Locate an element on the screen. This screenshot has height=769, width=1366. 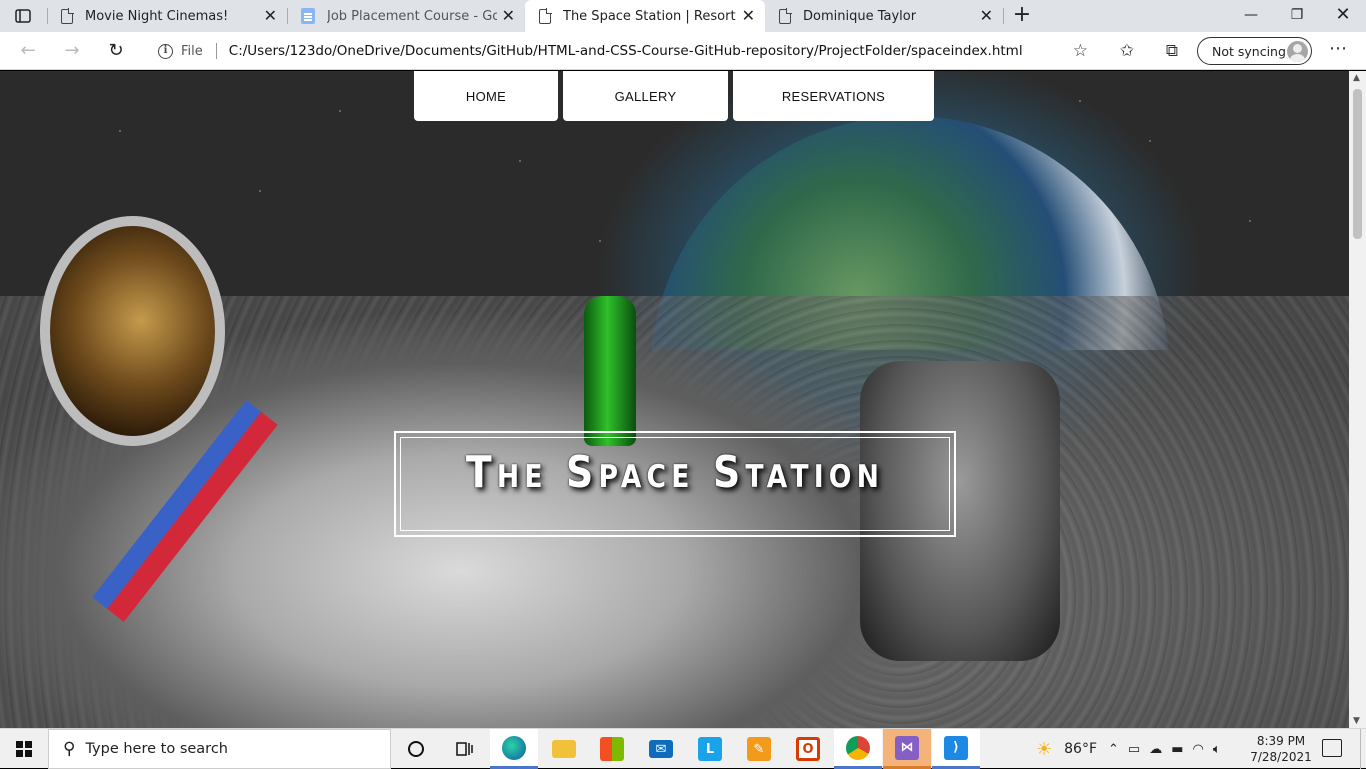
arrow-left-icon: ← is located at coordinates (28, 50).